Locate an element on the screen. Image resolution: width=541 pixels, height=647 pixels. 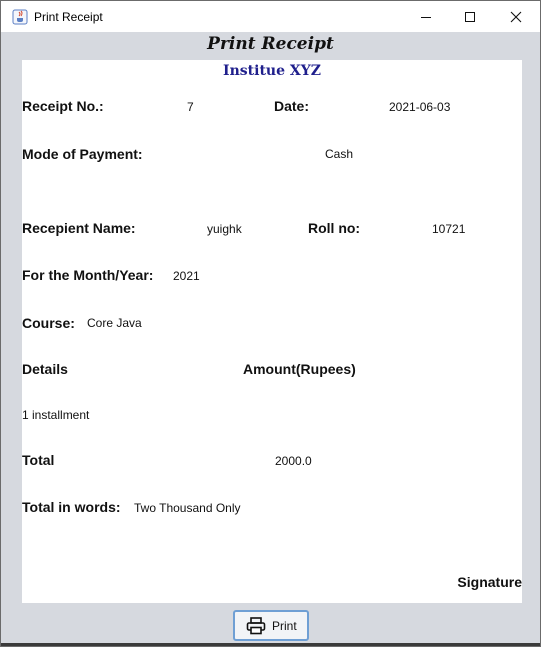
details-header: Details is located at coordinates (45, 369).